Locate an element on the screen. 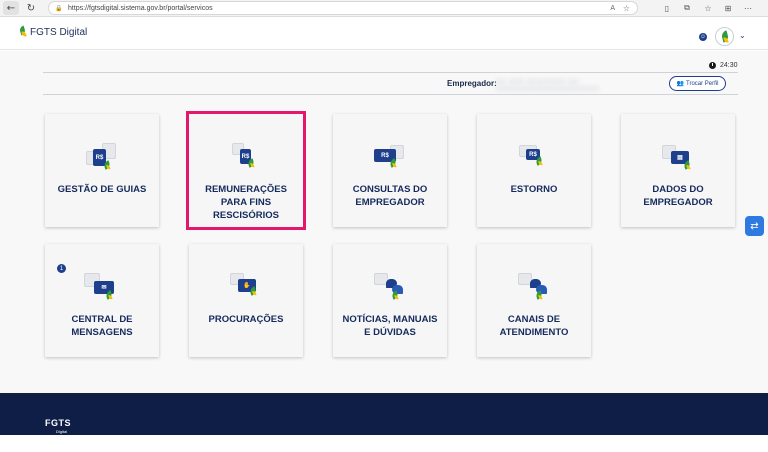 The image size is (768, 452). card-procuracoes: ✋ PROCURAÇÕES is located at coordinates (246, 300).